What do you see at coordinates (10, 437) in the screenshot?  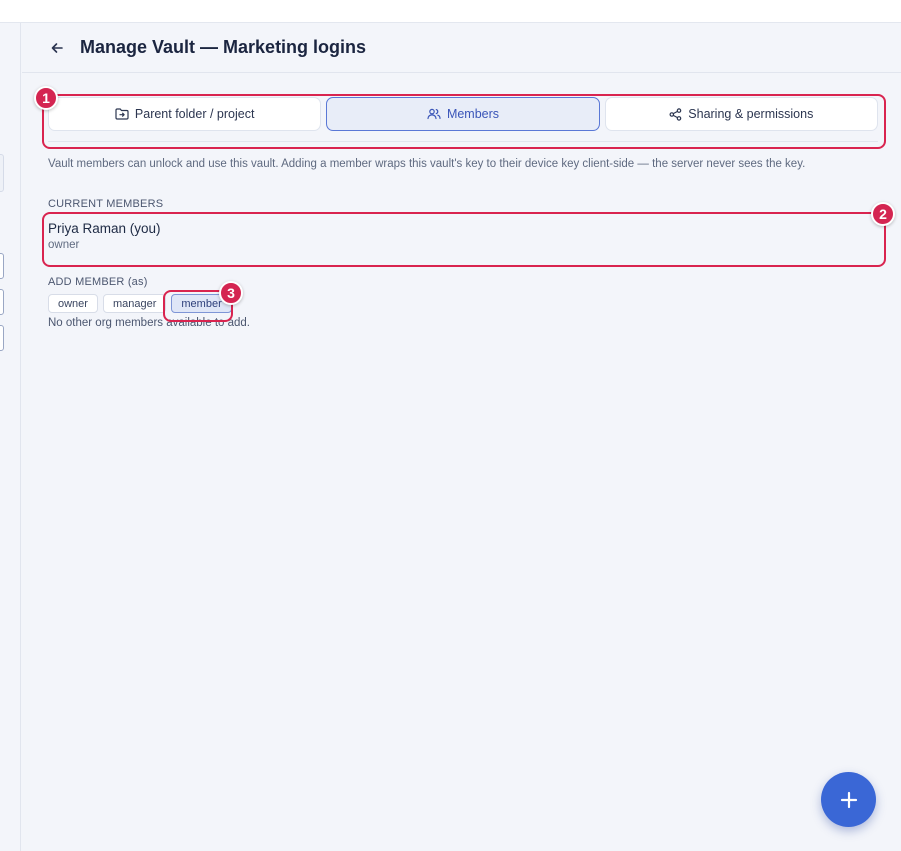 I see `left-sidebar-strip` at bounding box center [10, 437].